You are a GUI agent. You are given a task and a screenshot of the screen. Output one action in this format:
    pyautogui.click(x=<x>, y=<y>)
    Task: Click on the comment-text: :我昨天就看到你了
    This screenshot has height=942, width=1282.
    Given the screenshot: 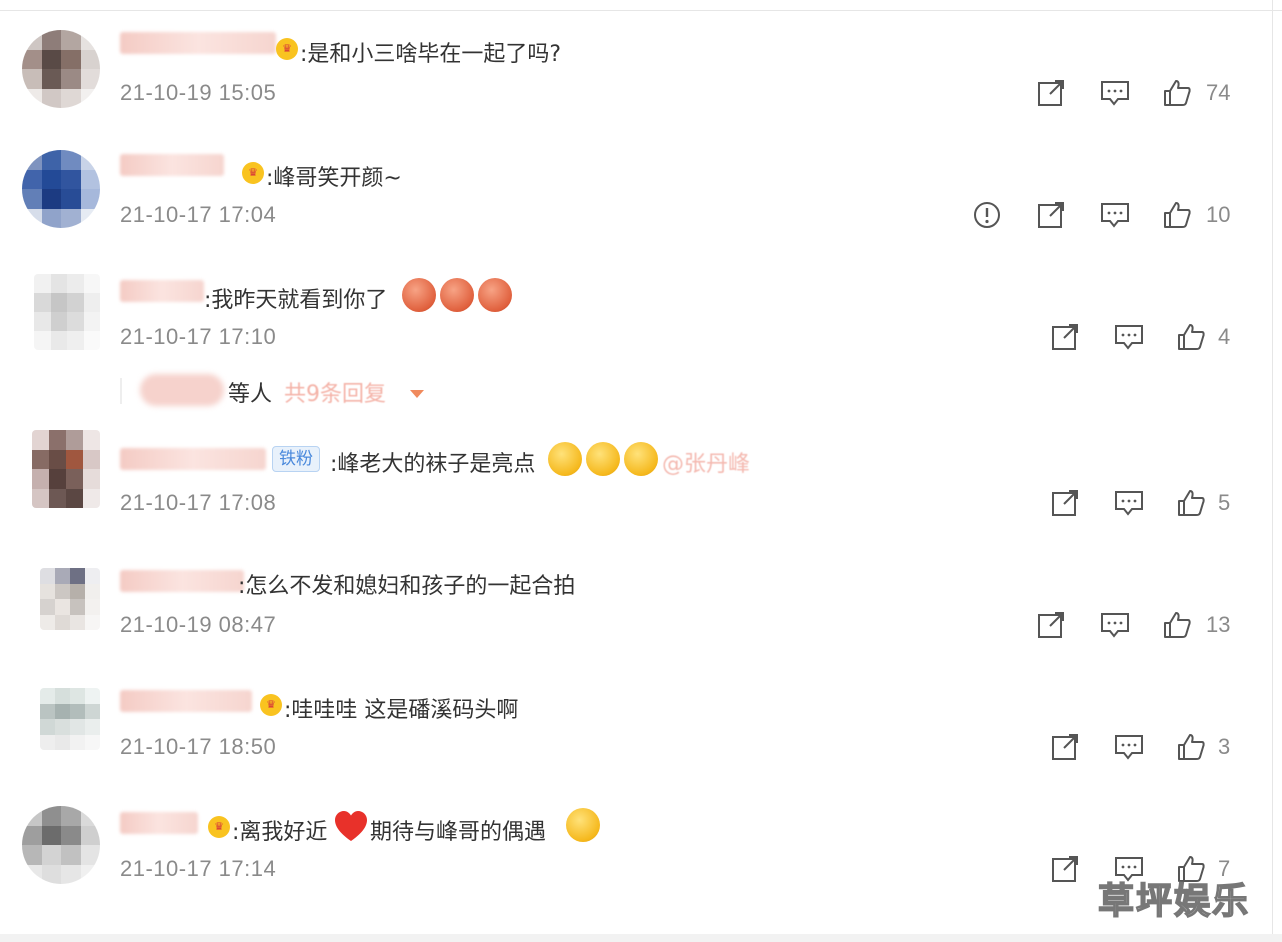 What is the action you would take?
    pyautogui.click(x=296, y=300)
    